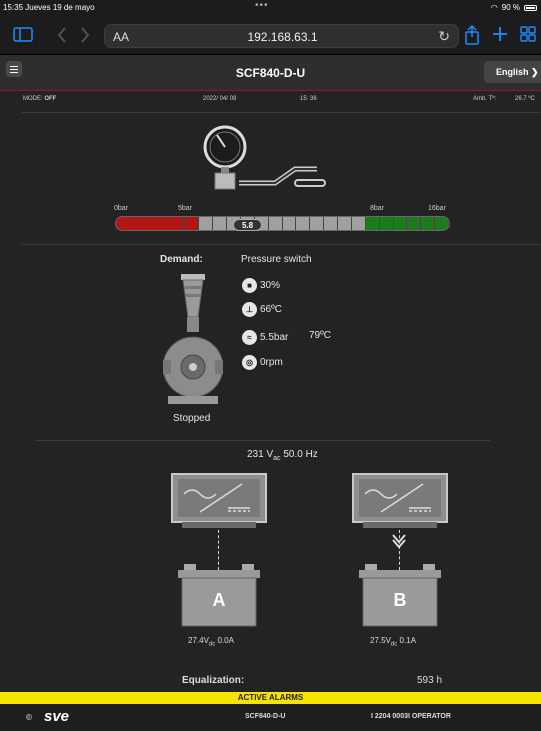 Image resolution: width=541 pixels, height=731 pixels. I want to click on charging-arrow-icon, so click(399, 541).